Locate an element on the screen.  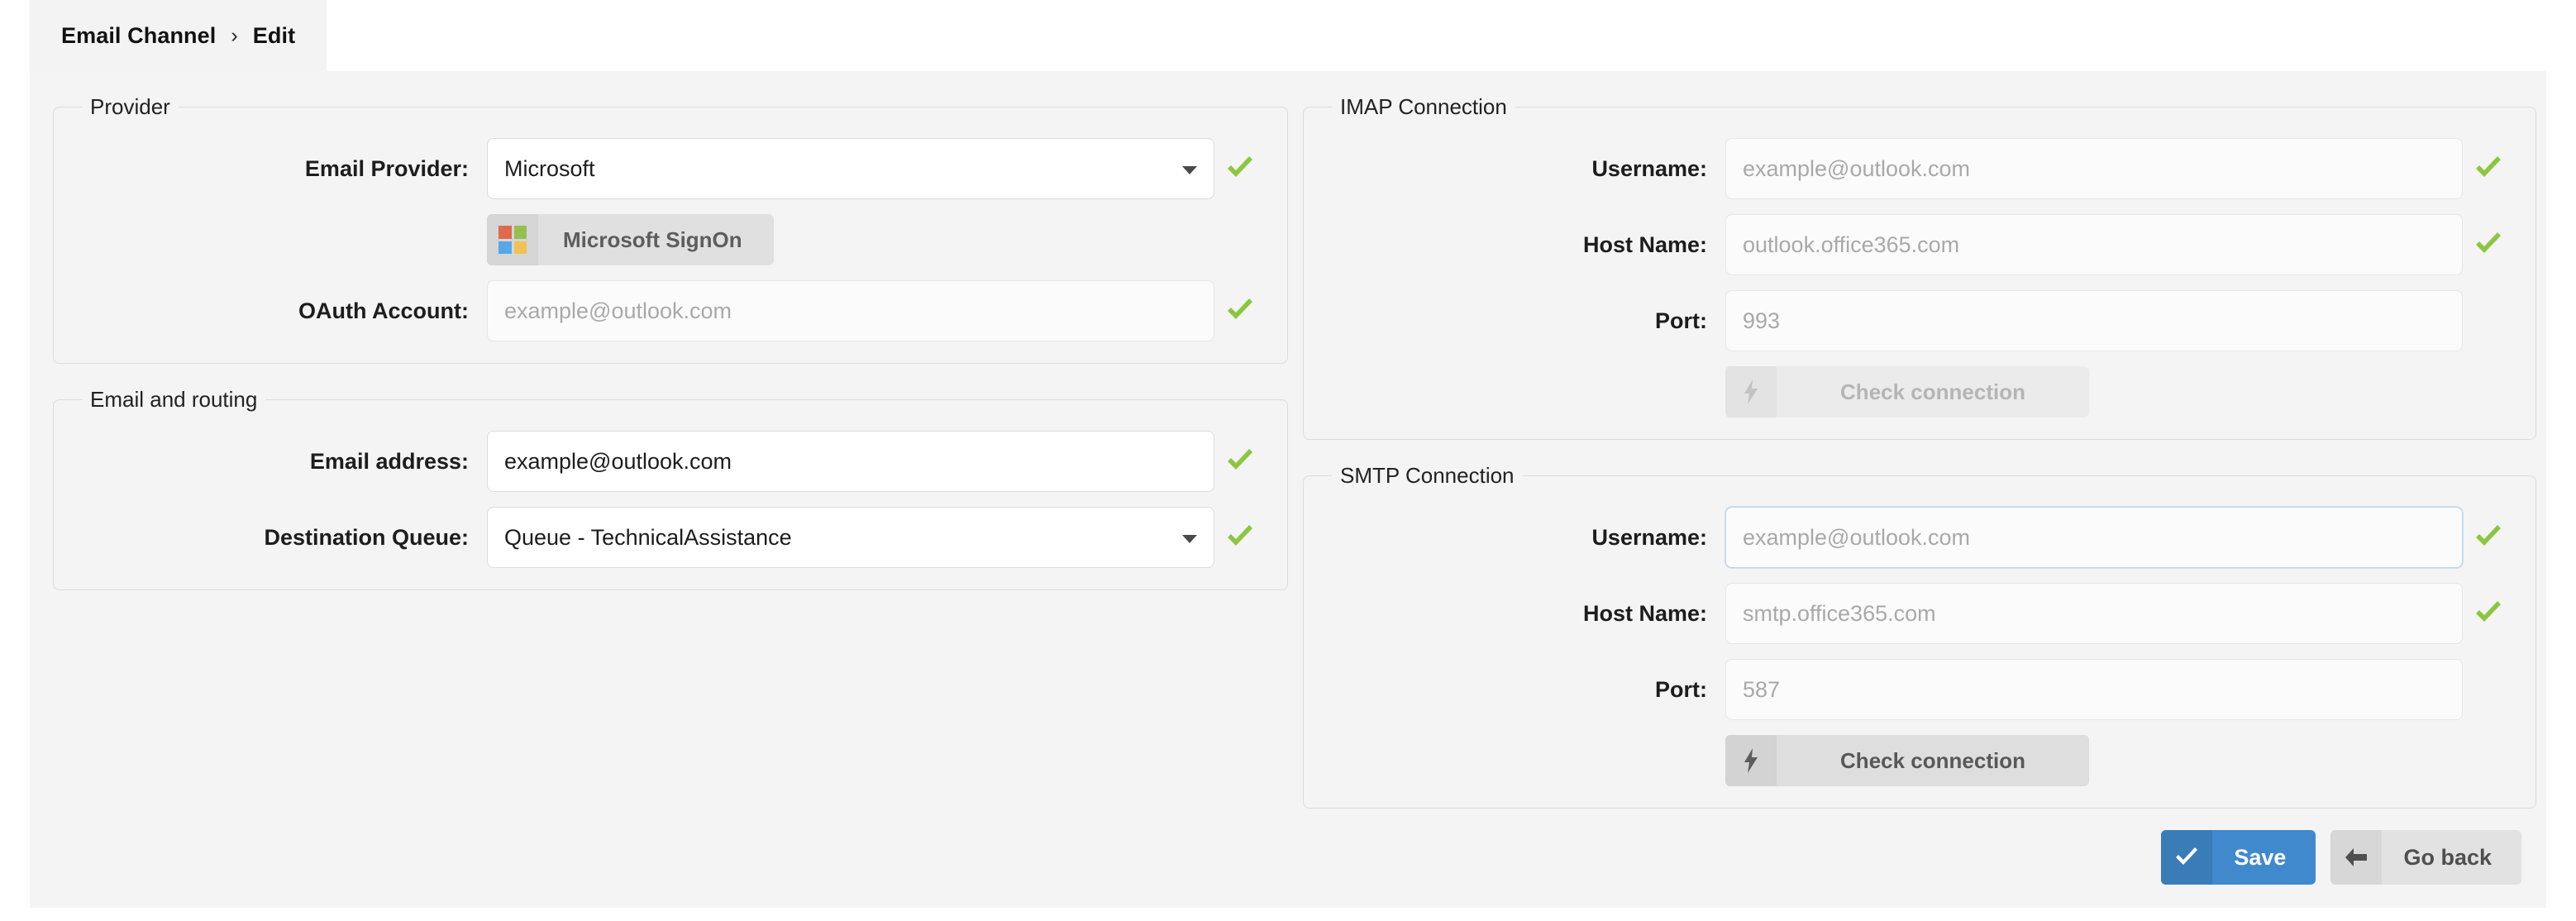
smtp-check-connection-button: Check connection is located at coordinates (1907, 760).